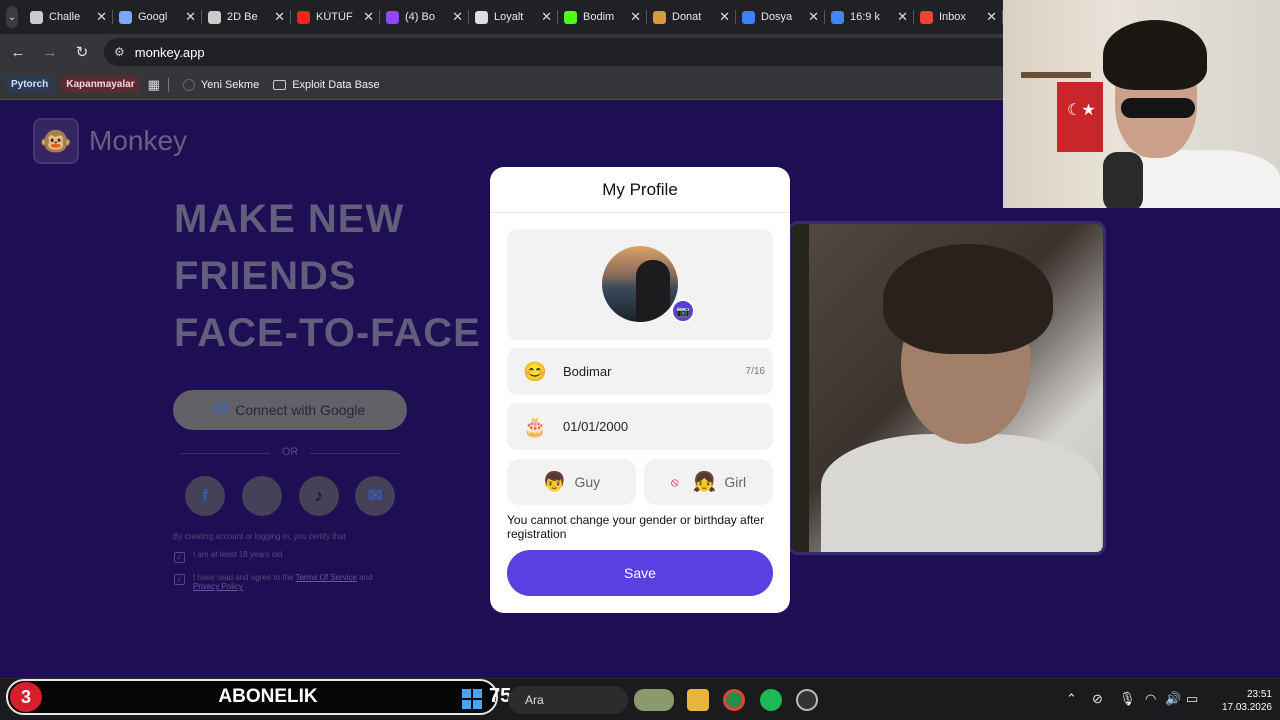 The width and height of the screenshot is (1280, 720). Describe the element at coordinates (280, 84) in the screenshot. I see `folder-icon` at that location.